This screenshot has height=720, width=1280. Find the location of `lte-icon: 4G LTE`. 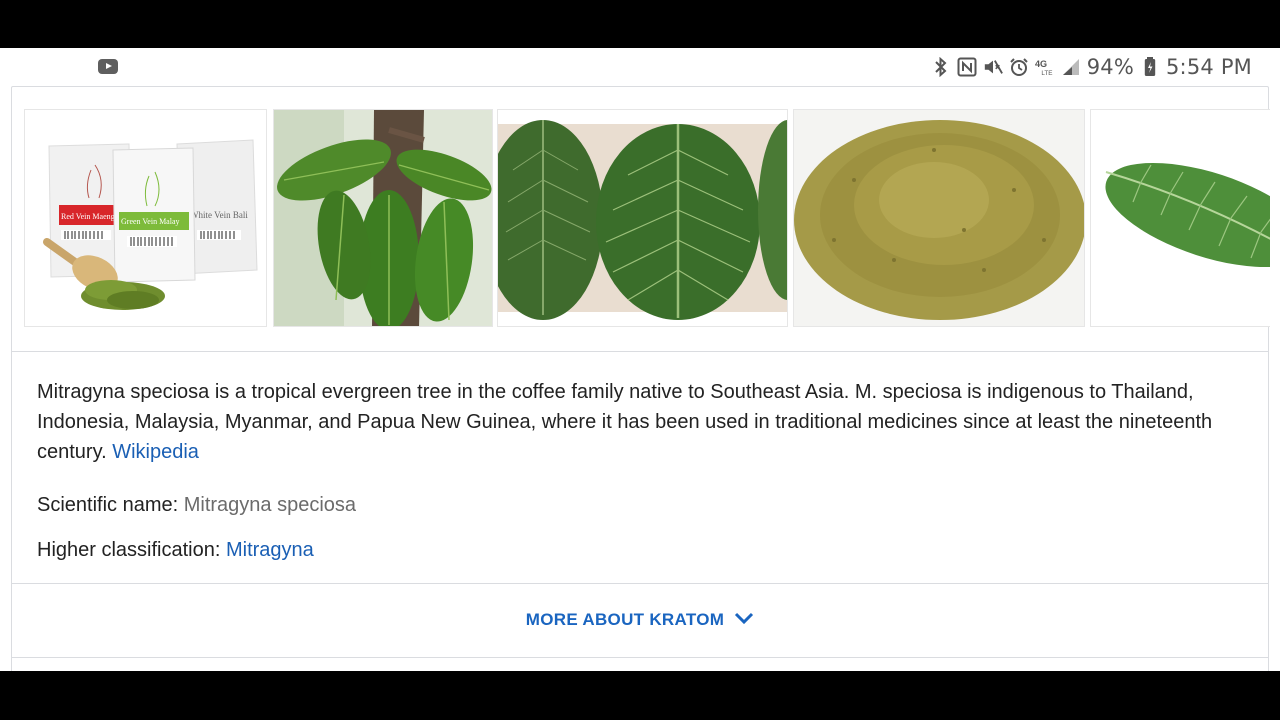

lte-icon: 4G LTE is located at coordinates (1045, 67).